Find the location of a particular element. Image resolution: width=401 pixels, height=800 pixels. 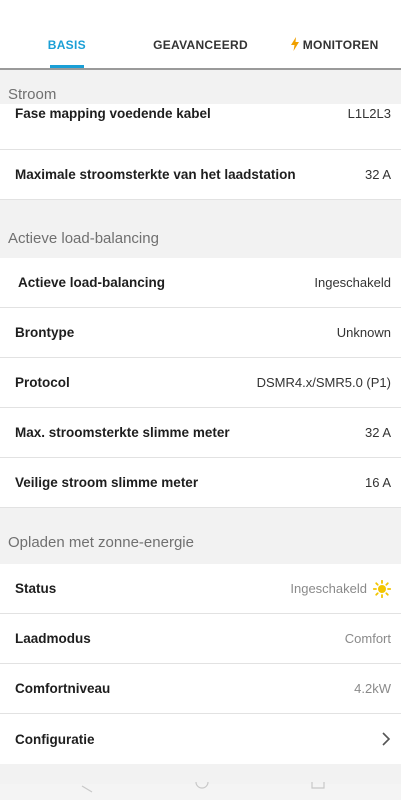

section-title-stroom: Stroom is located at coordinates (32, 94).